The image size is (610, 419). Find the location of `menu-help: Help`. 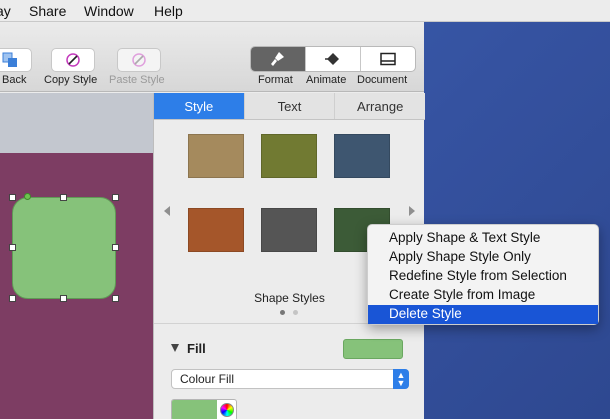

menu-help: Help is located at coordinates (168, 11).